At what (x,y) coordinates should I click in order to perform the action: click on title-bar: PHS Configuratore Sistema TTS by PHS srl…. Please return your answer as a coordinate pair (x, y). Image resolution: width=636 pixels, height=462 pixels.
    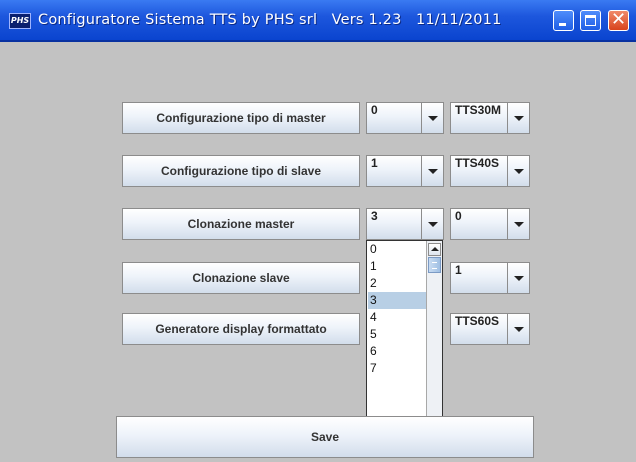
    Looking at the image, I should click on (318, 21).